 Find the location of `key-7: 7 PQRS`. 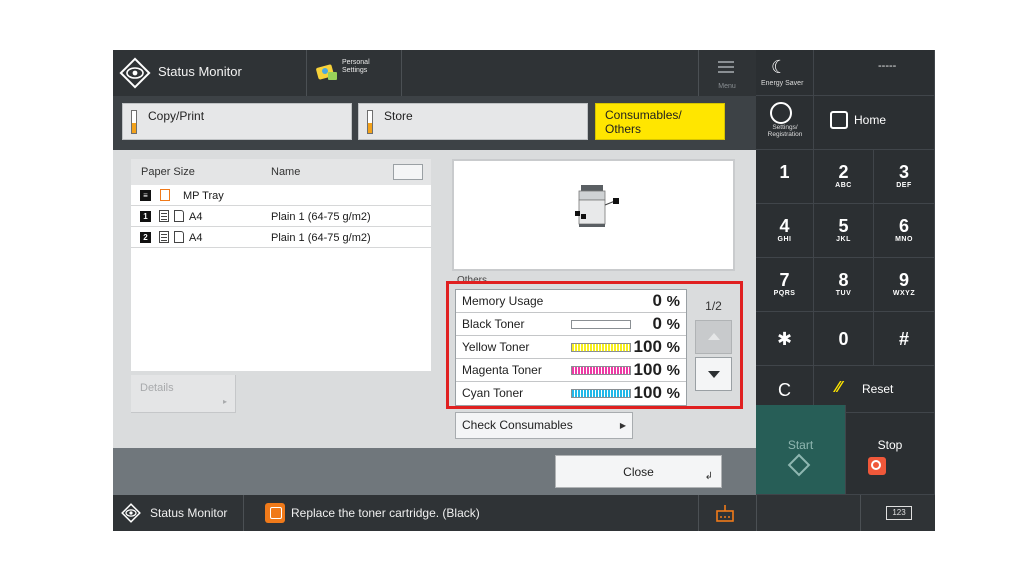

key-7: 7 PQRS is located at coordinates (785, 285).